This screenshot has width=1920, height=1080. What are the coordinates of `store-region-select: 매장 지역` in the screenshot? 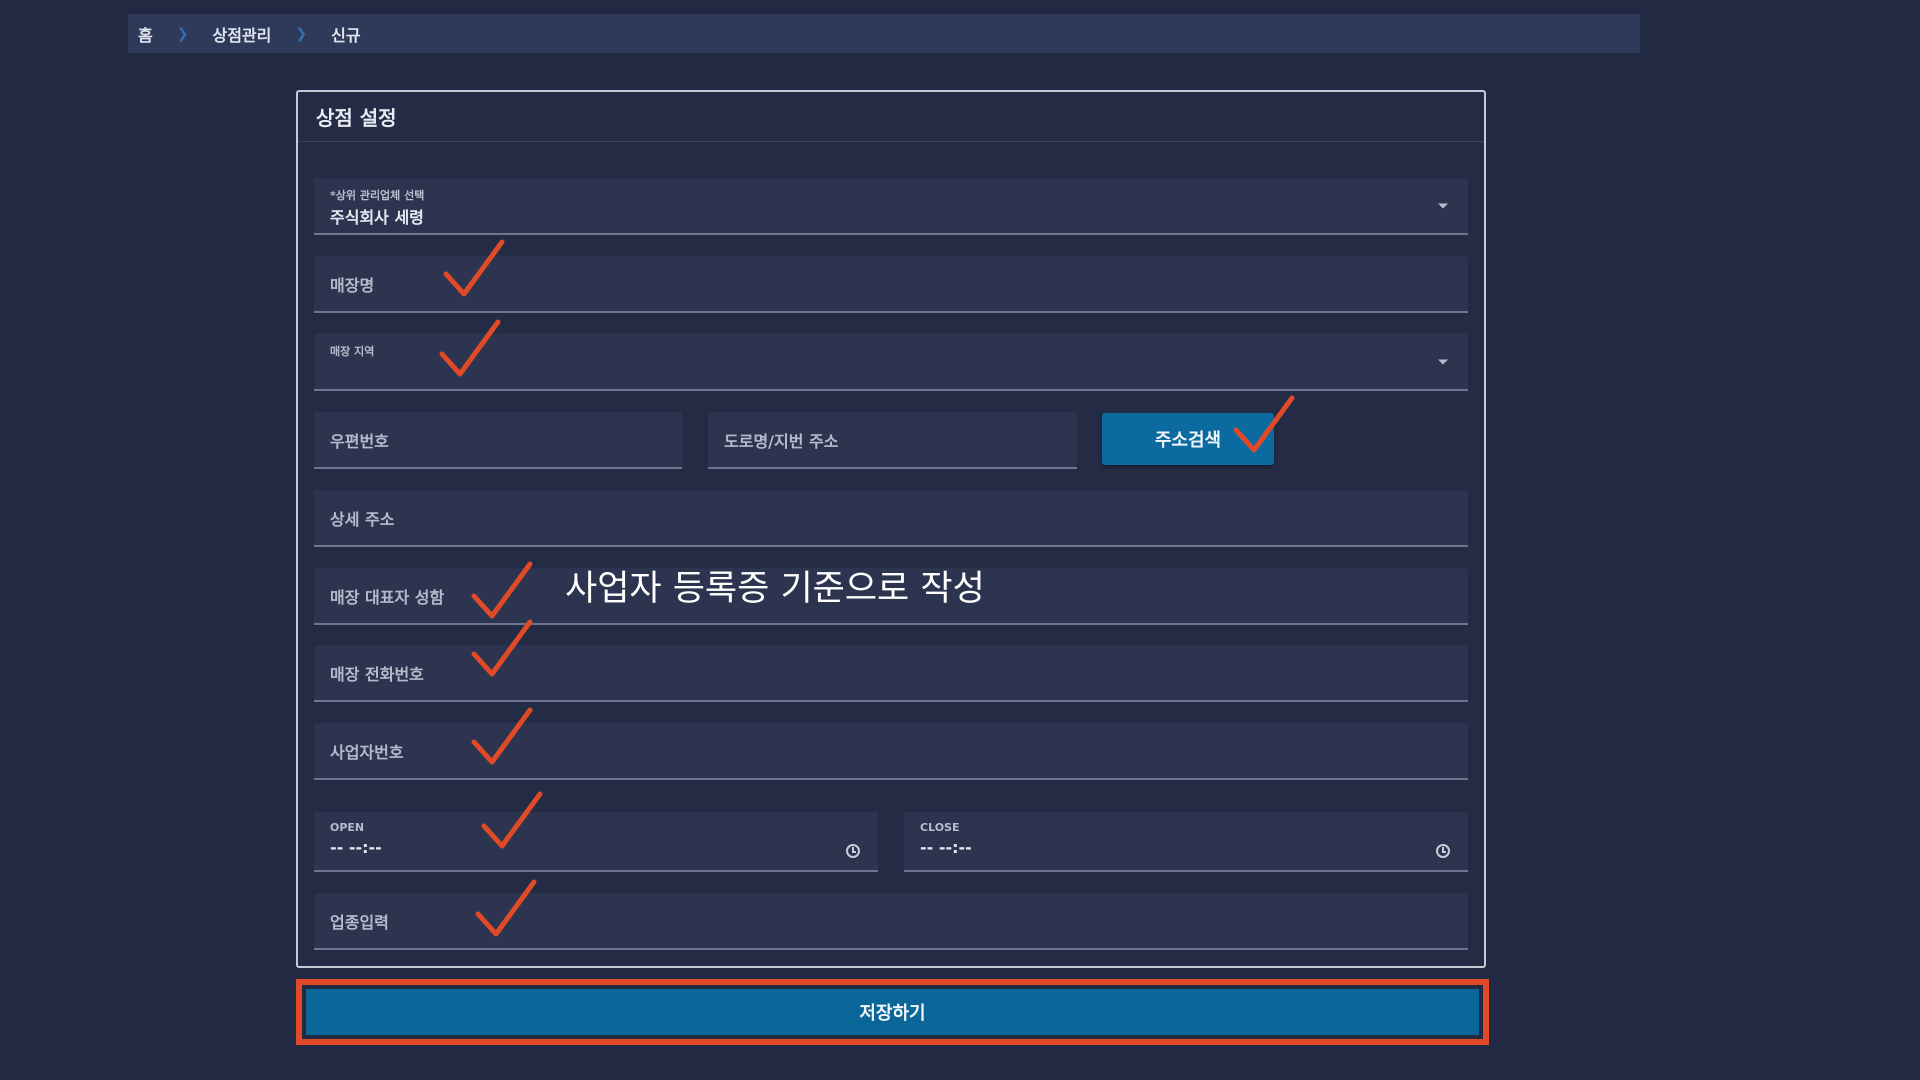 It's located at (891, 362).